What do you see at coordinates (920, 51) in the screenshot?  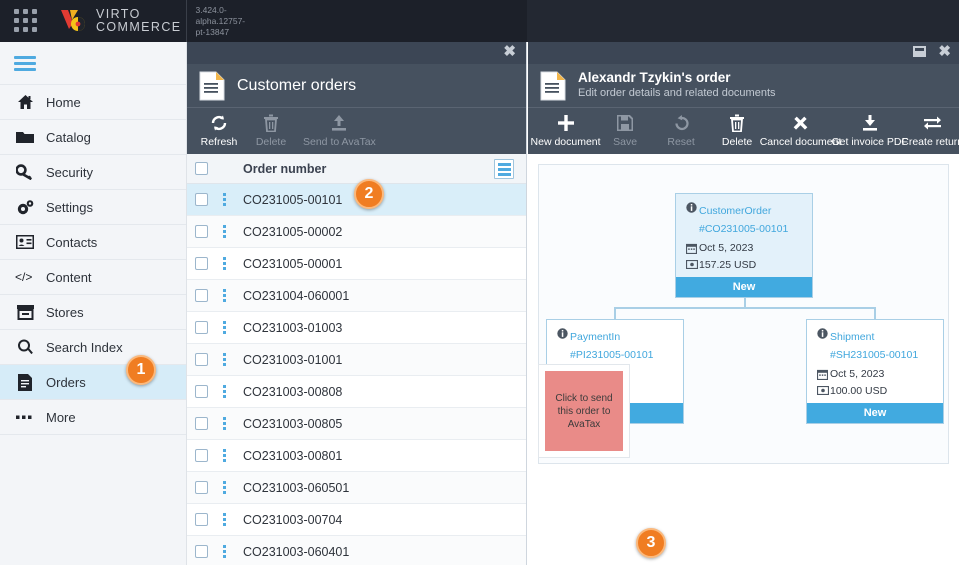 I see `minimize-icon` at bounding box center [920, 51].